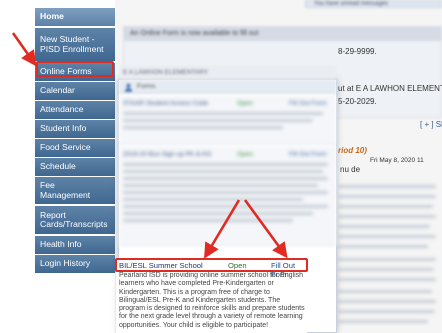 This screenshot has width=442, height=333. What do you see at coordinates (397, 160) in the screenshot?
I see `post-date: Fri May 8, 2020 11` at bounding box center [397, 160].